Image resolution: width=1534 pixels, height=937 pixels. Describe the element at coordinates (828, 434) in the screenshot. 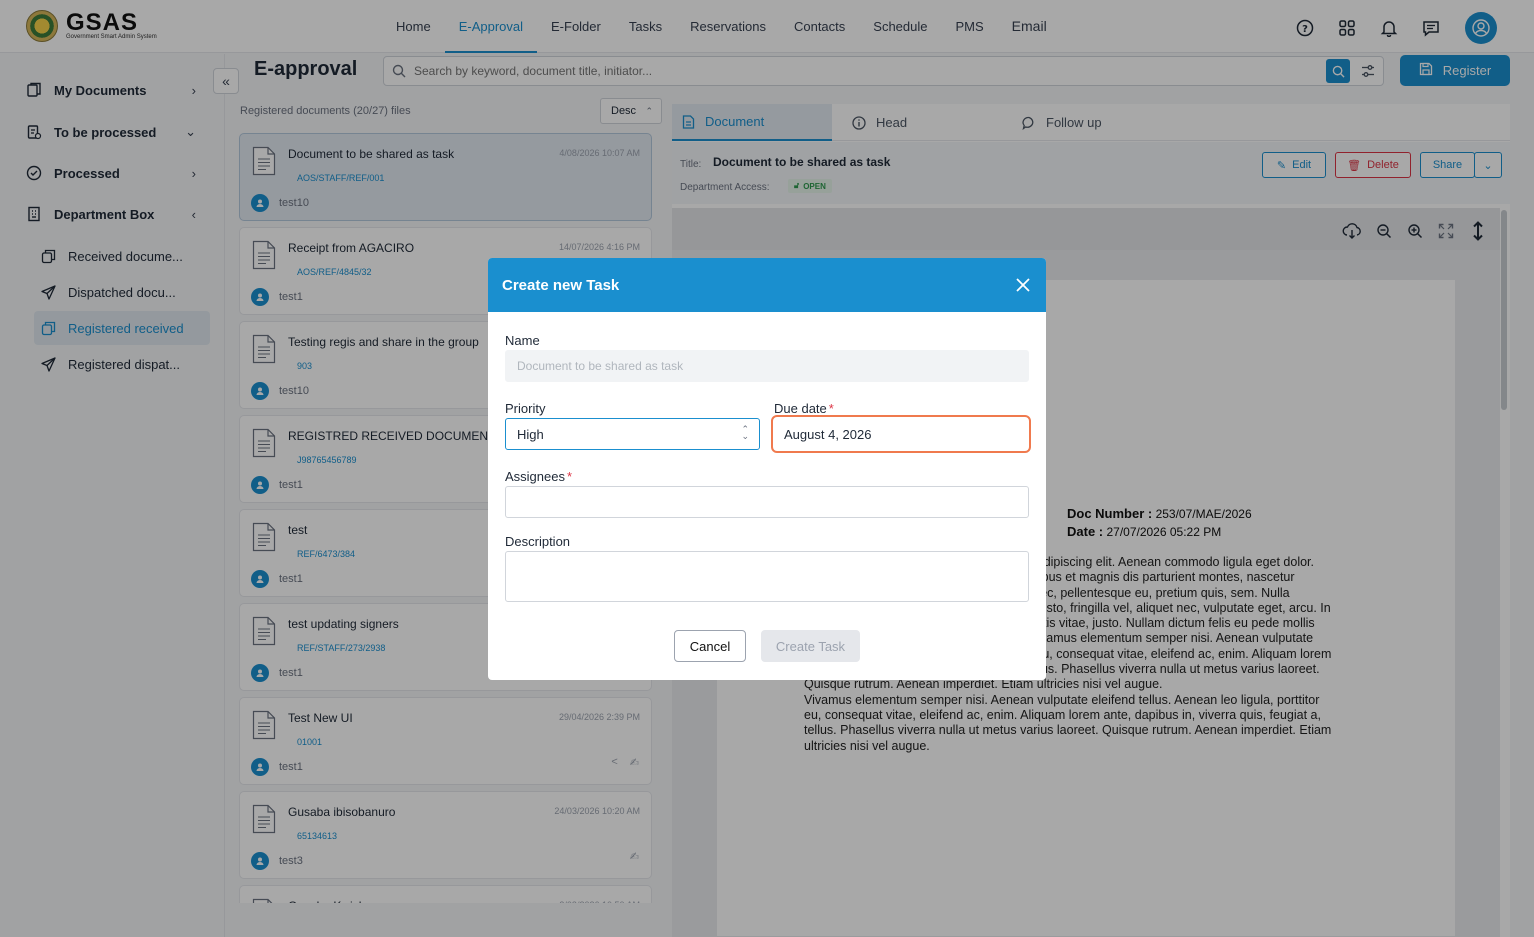

I see `due-date-value: August 4, 2026` at that location.